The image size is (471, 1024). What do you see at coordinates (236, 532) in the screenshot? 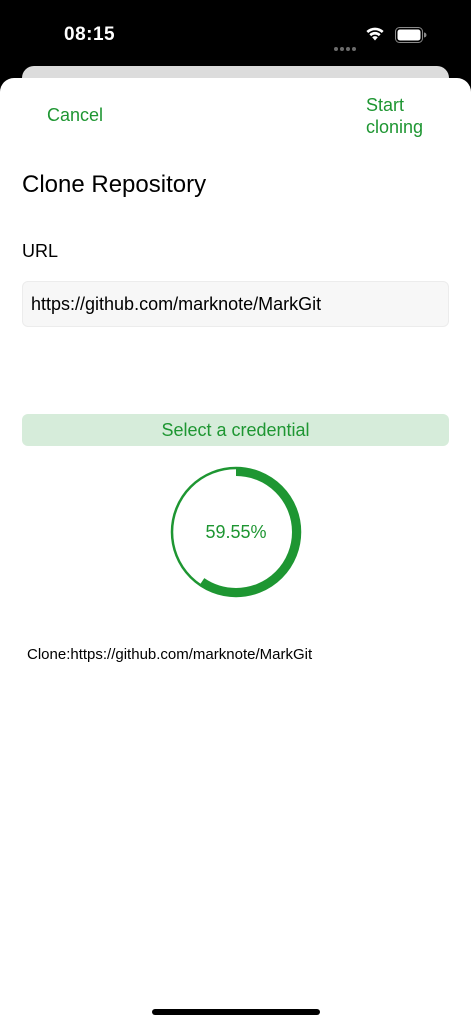
I see `progress-percentage: 59.55%` at bounding box center [236, 532].